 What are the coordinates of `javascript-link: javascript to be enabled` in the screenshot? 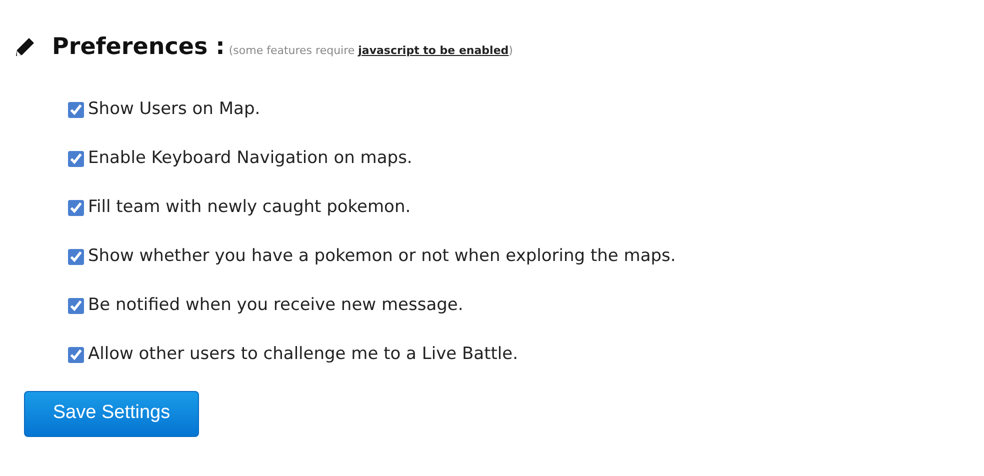 It's located at (433, 50).